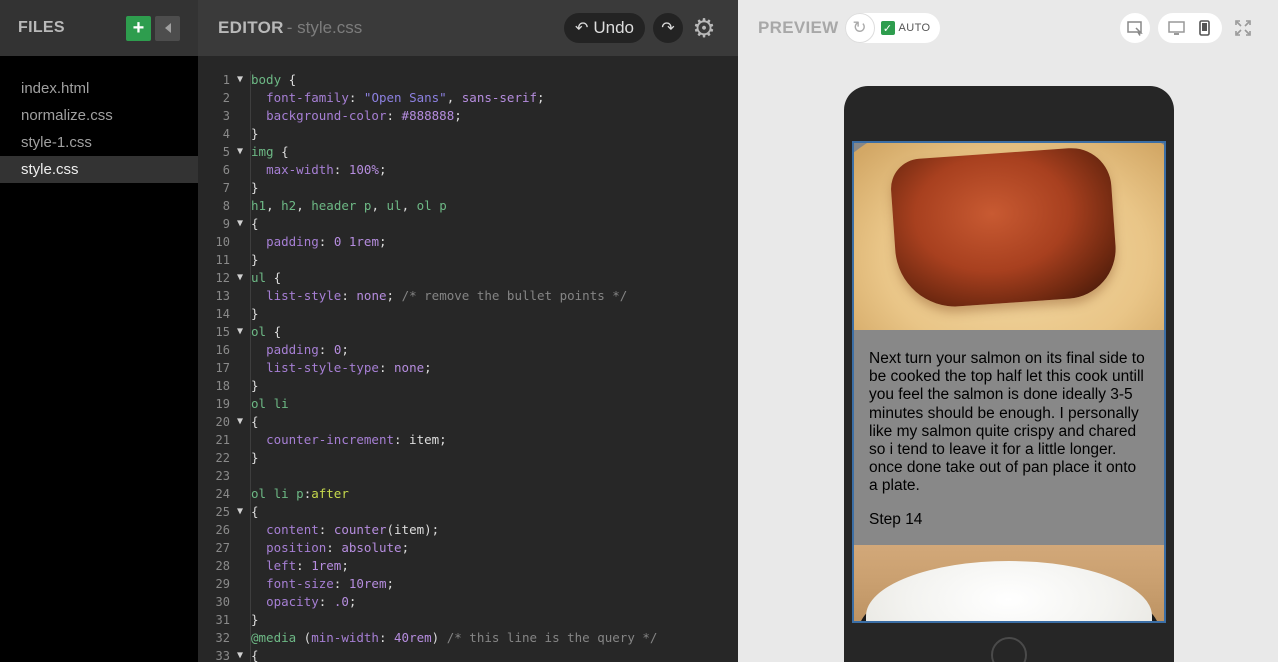 This screenshot has width=1278, height=662. Describe the element at coordinates (468, 548) in the screenshot. I see `code-line: 27 position: absolute;` at that location.